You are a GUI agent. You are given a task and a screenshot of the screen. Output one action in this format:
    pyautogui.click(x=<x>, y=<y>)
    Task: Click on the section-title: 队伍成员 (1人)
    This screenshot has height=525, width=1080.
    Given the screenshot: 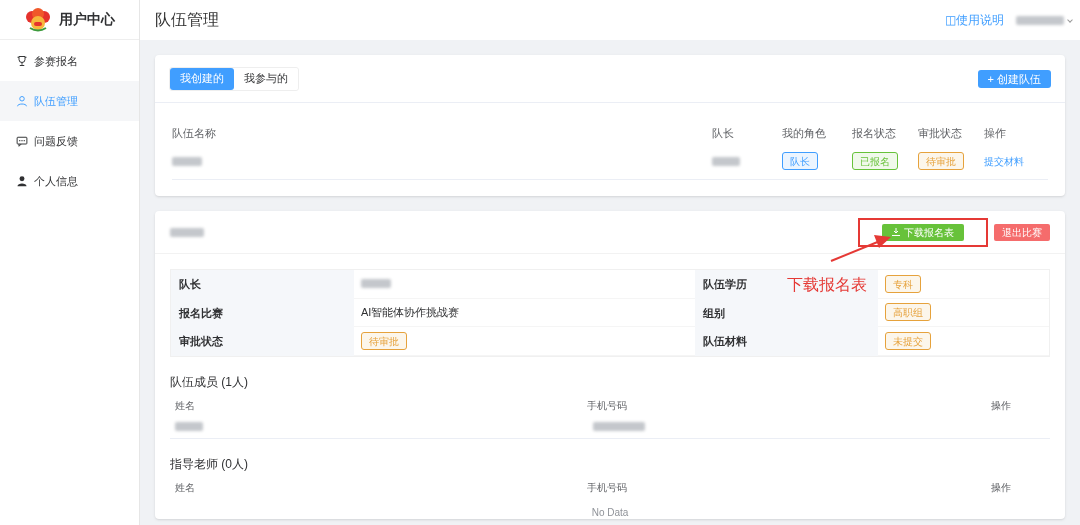 What is the action you would take?
    pyautogui.click(x=209, y=382)
    